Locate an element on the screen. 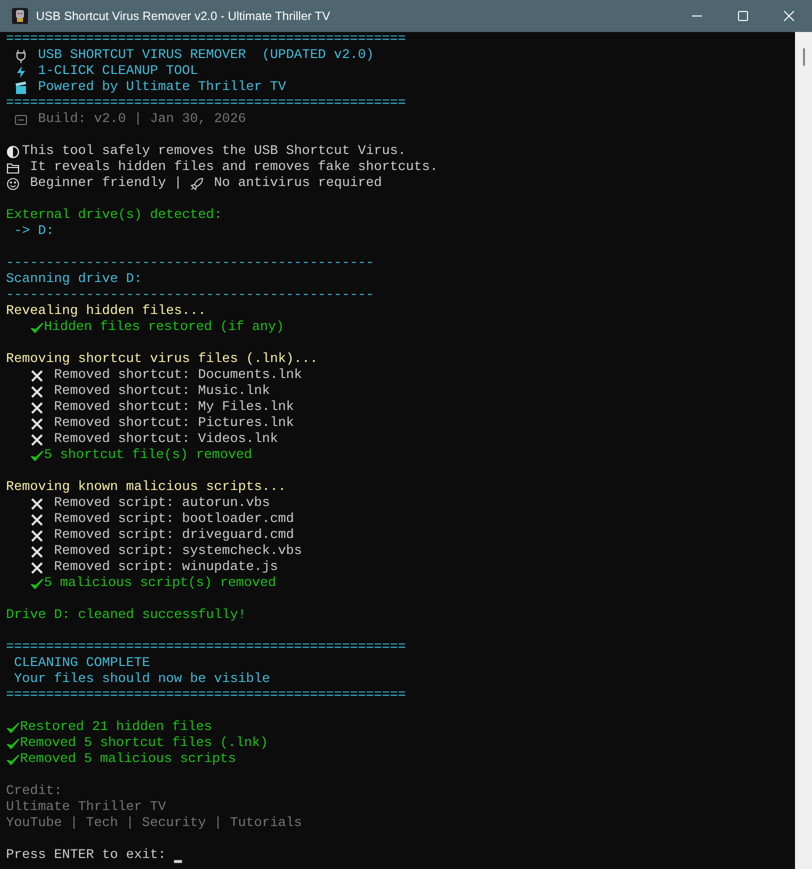 Image resolution: width=812 pixels, height=869 pixels. clapperboard-icon is located at coordinates (21, 88).